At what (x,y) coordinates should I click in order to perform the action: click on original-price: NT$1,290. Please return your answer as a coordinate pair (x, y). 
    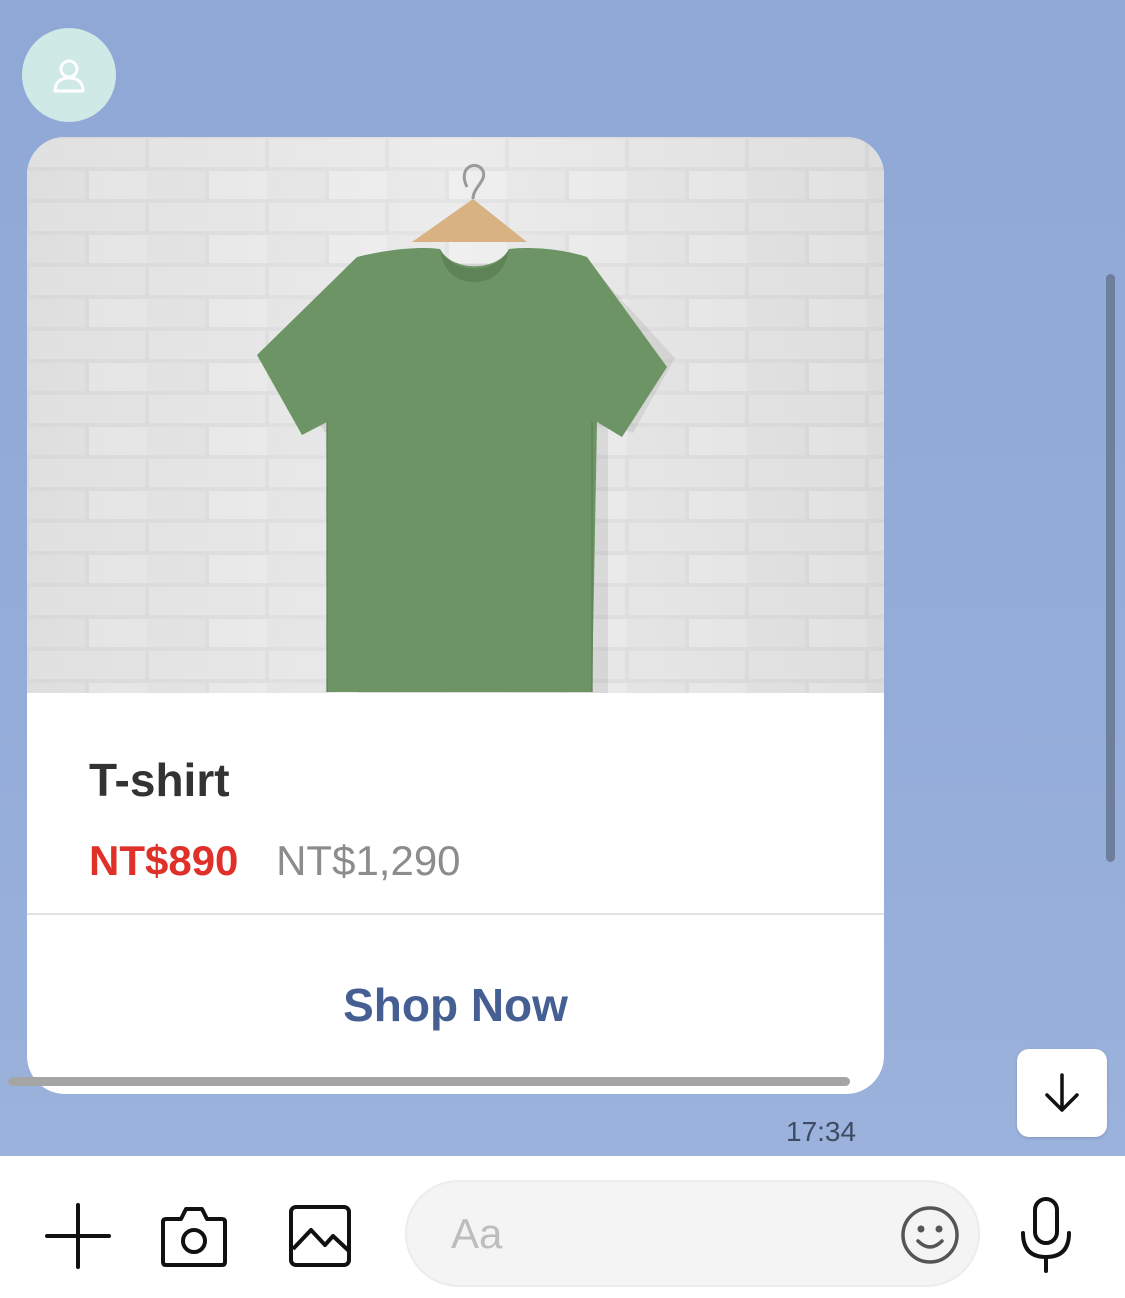
    Looking at the image, I should click on (368, 860).